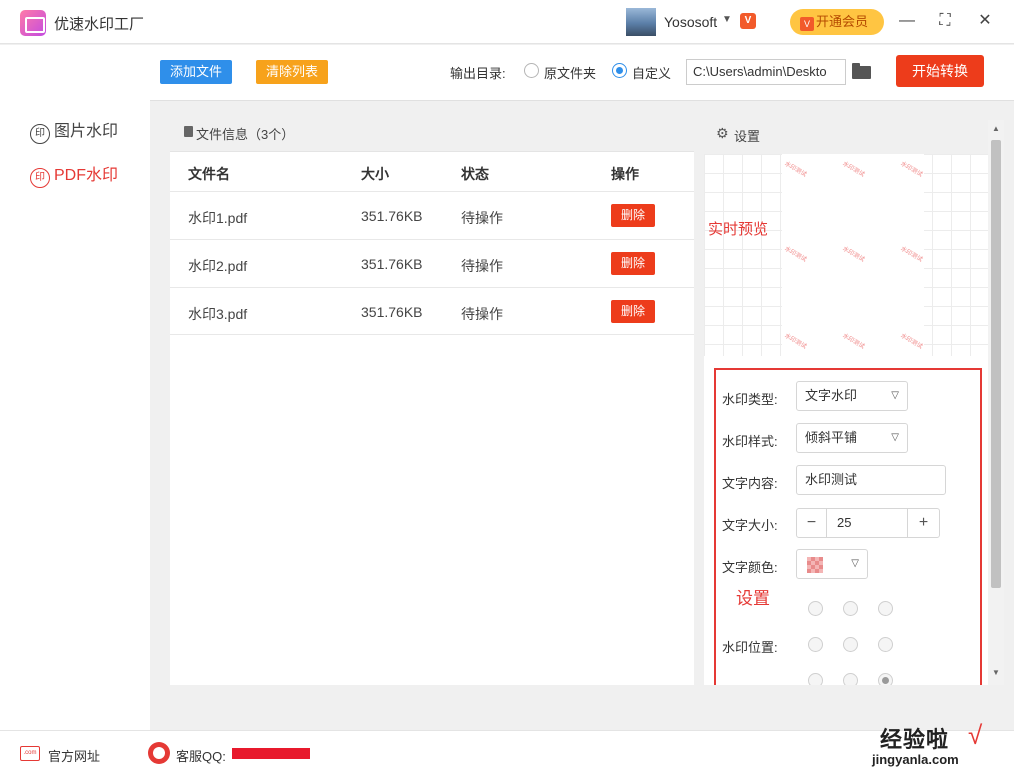 This screenshot has height=776, width=1014. What do you see at coordinates (844, 523) in the screenshot?
I see `text-size-value: 25` at bounding box center [844, 523].